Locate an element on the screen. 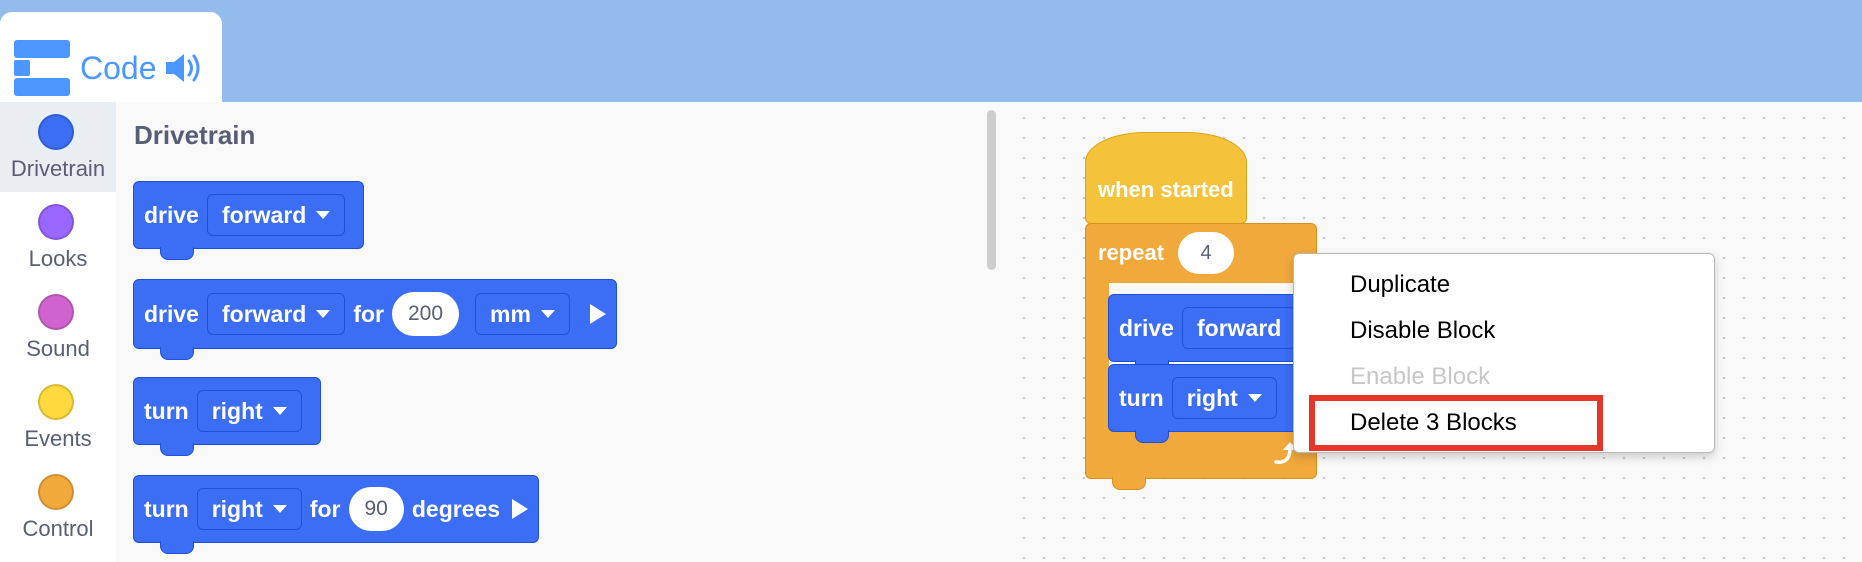 This screenshot has width=1862, height=562. flyout-title: Drivetrain is located at coordinates (195, 135).